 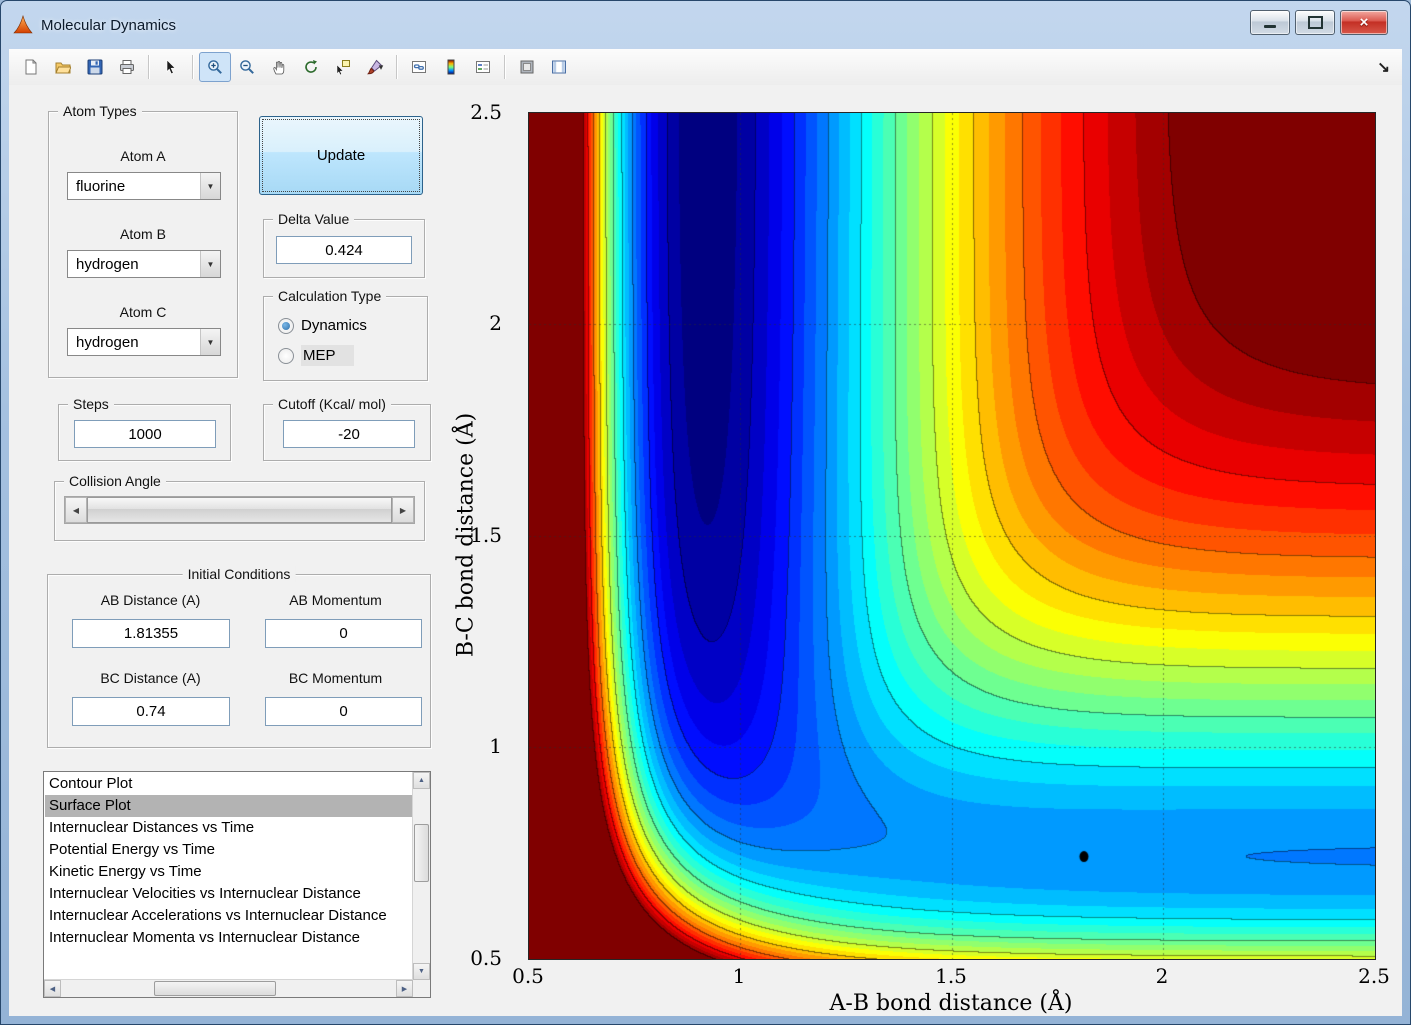 What do you see at coordinates (343, 633) in the screenshot?
I see `ab-momentum-field` at bounding box center [343, 633].